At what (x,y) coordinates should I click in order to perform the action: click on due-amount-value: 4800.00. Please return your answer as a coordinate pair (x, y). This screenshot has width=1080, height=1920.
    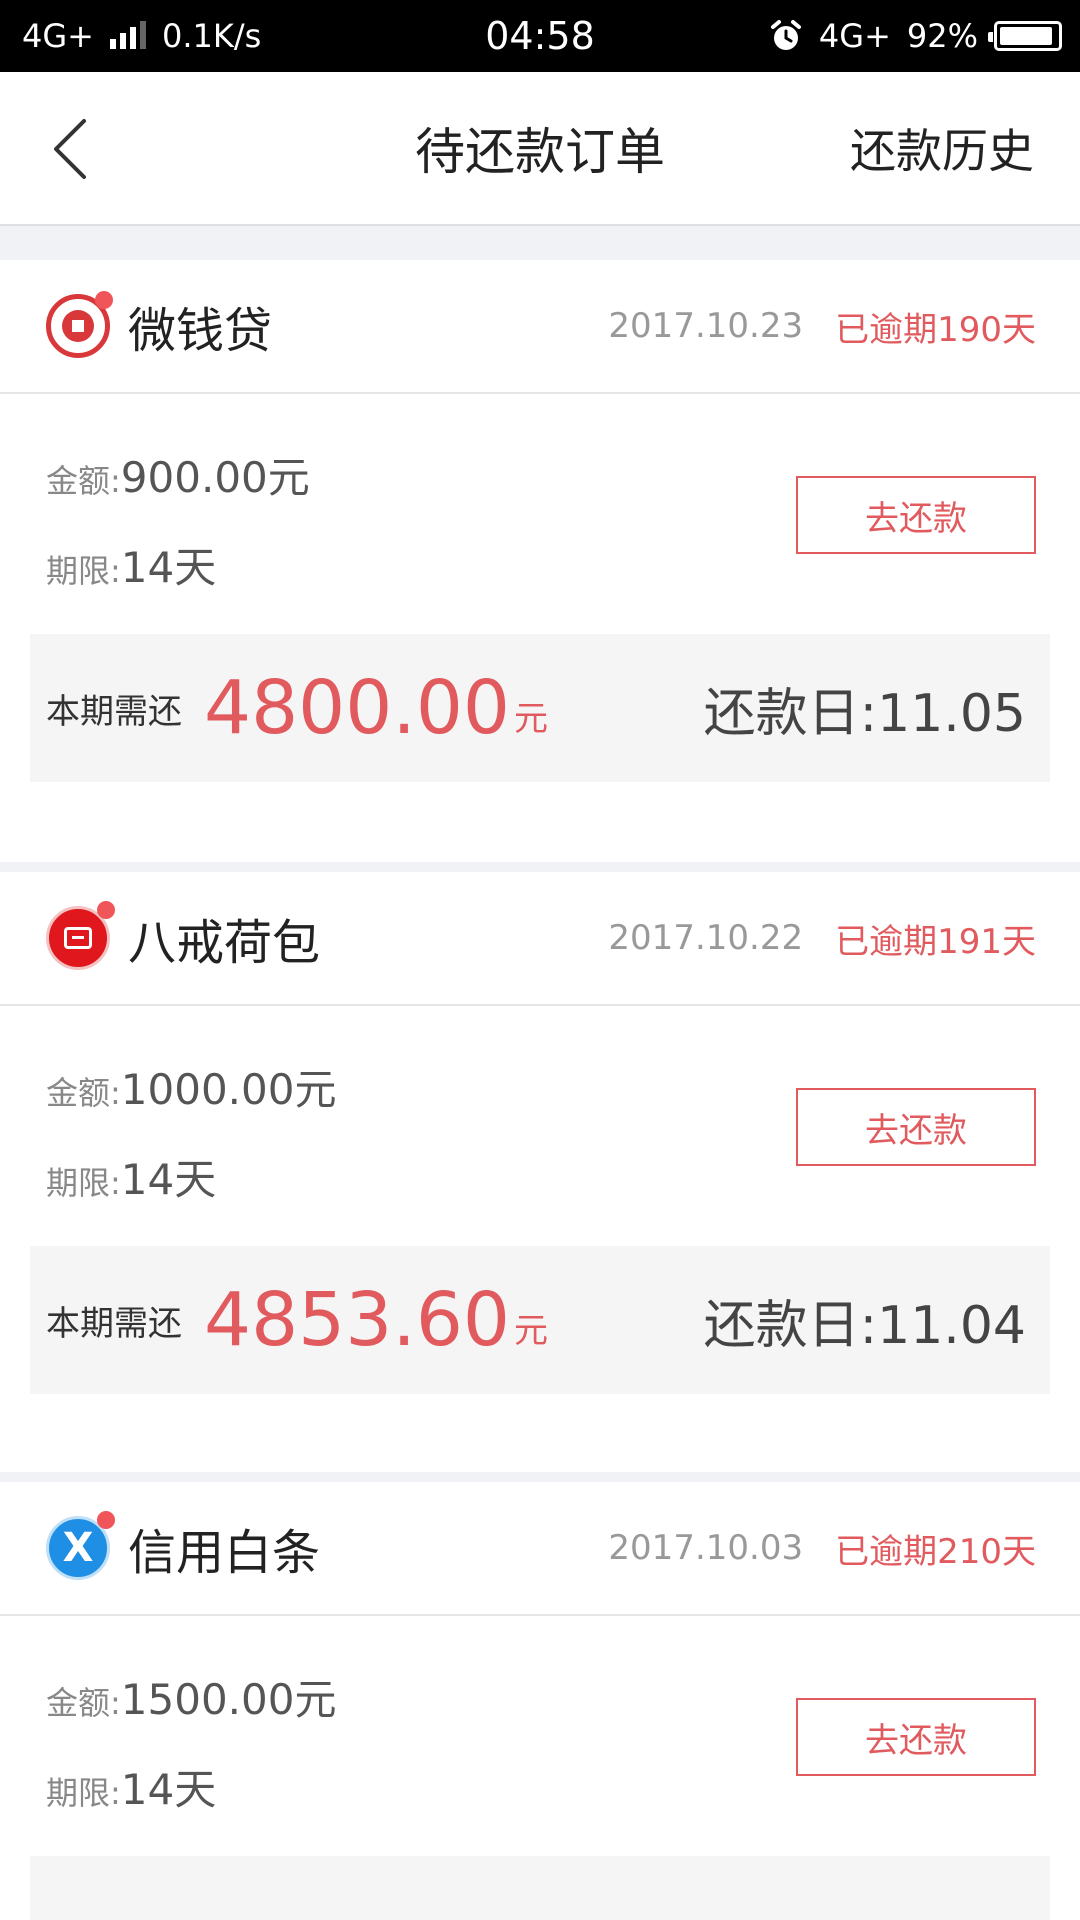
    Looking at the image, I should click on (357, 708).